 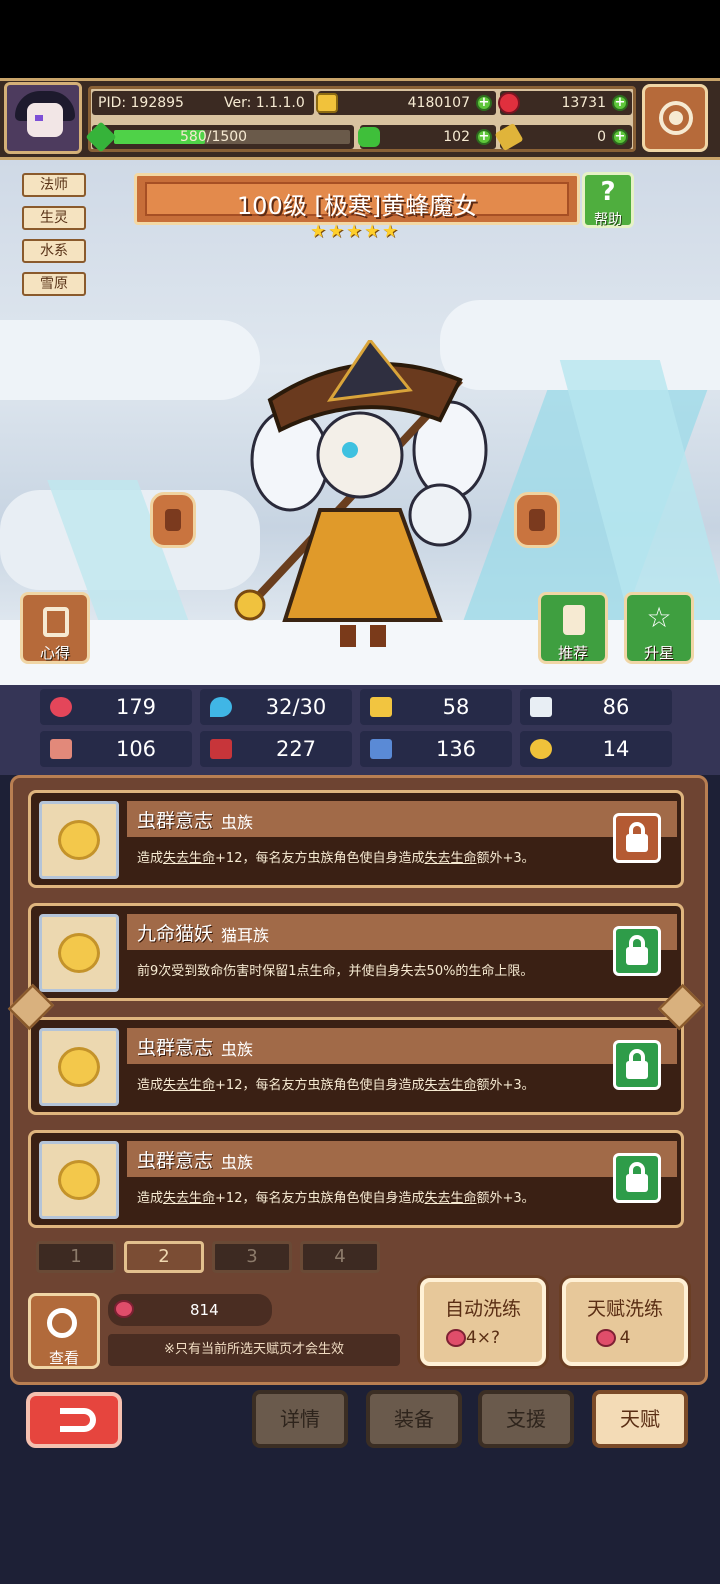 What do you see at coordinates (214, 137) in the screenshot?
I see `experience-text: 580/1500` at bounding box center [214, 137].